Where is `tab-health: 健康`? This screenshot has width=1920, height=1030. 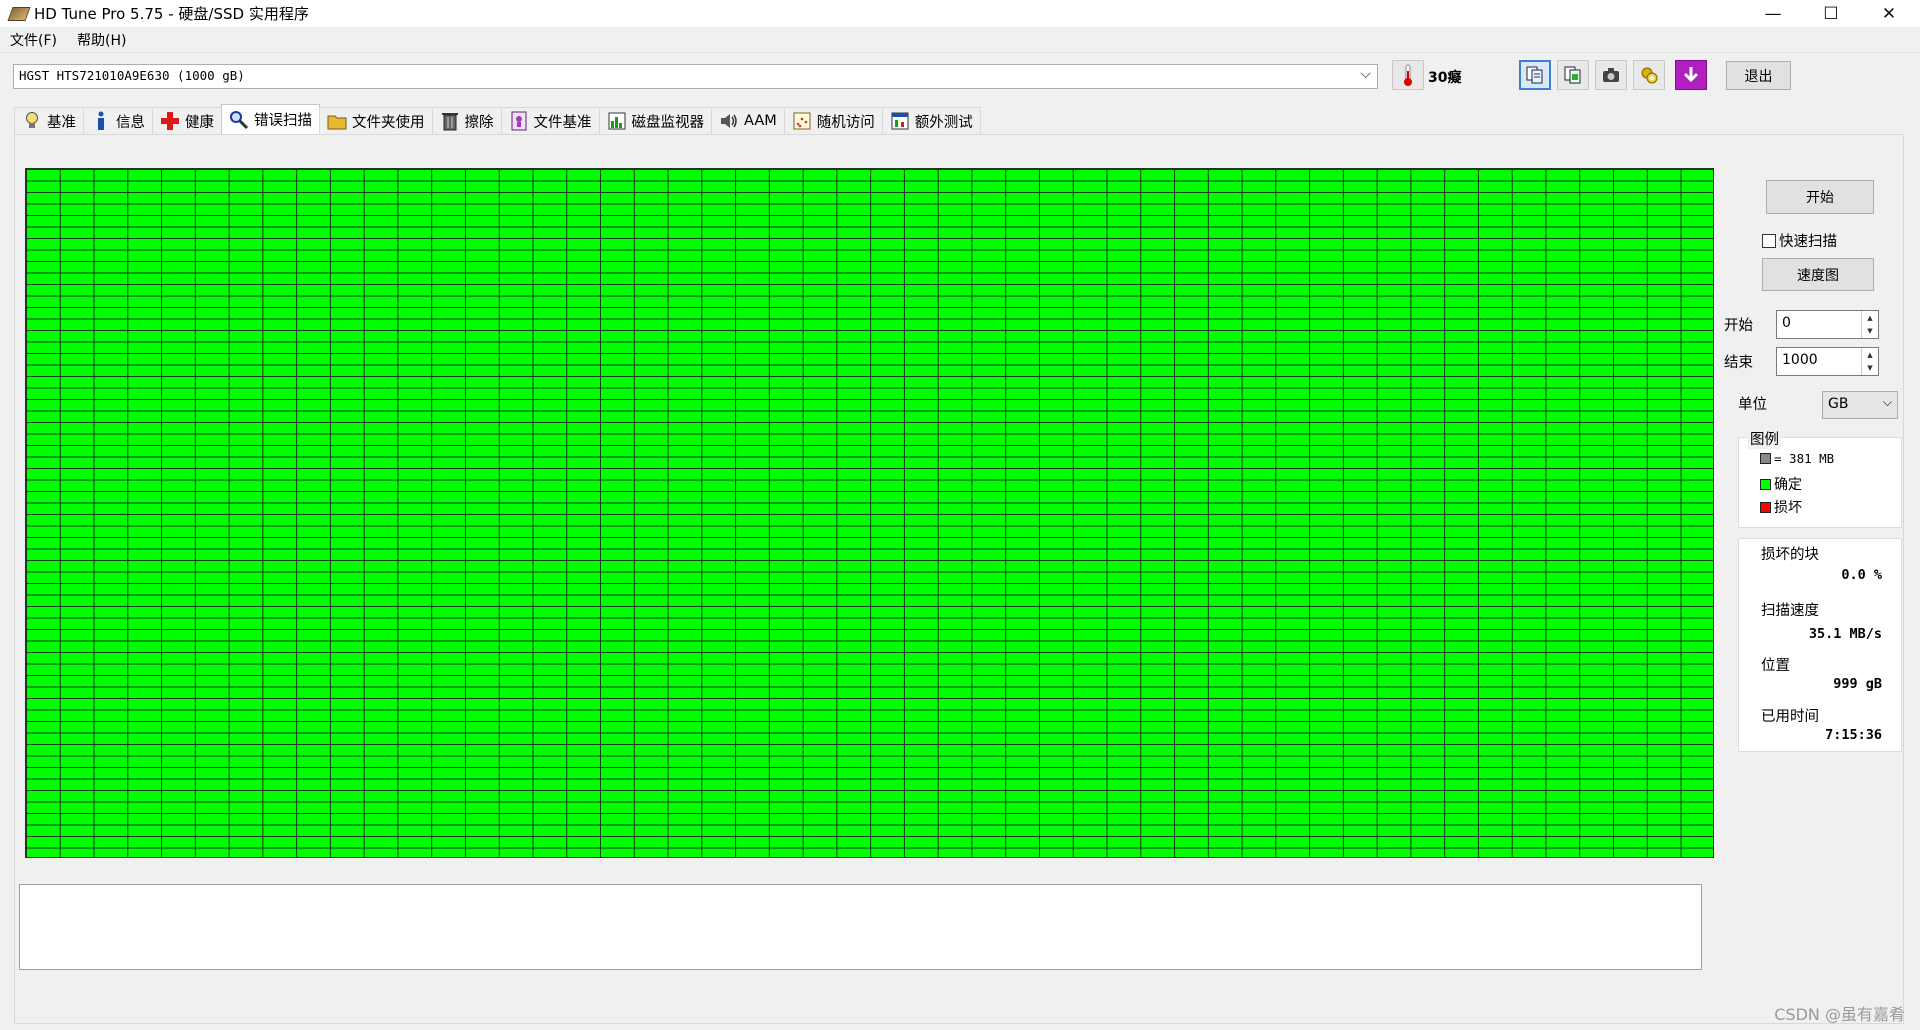 tab-health: 健康 is located at coordinates (187, 120).